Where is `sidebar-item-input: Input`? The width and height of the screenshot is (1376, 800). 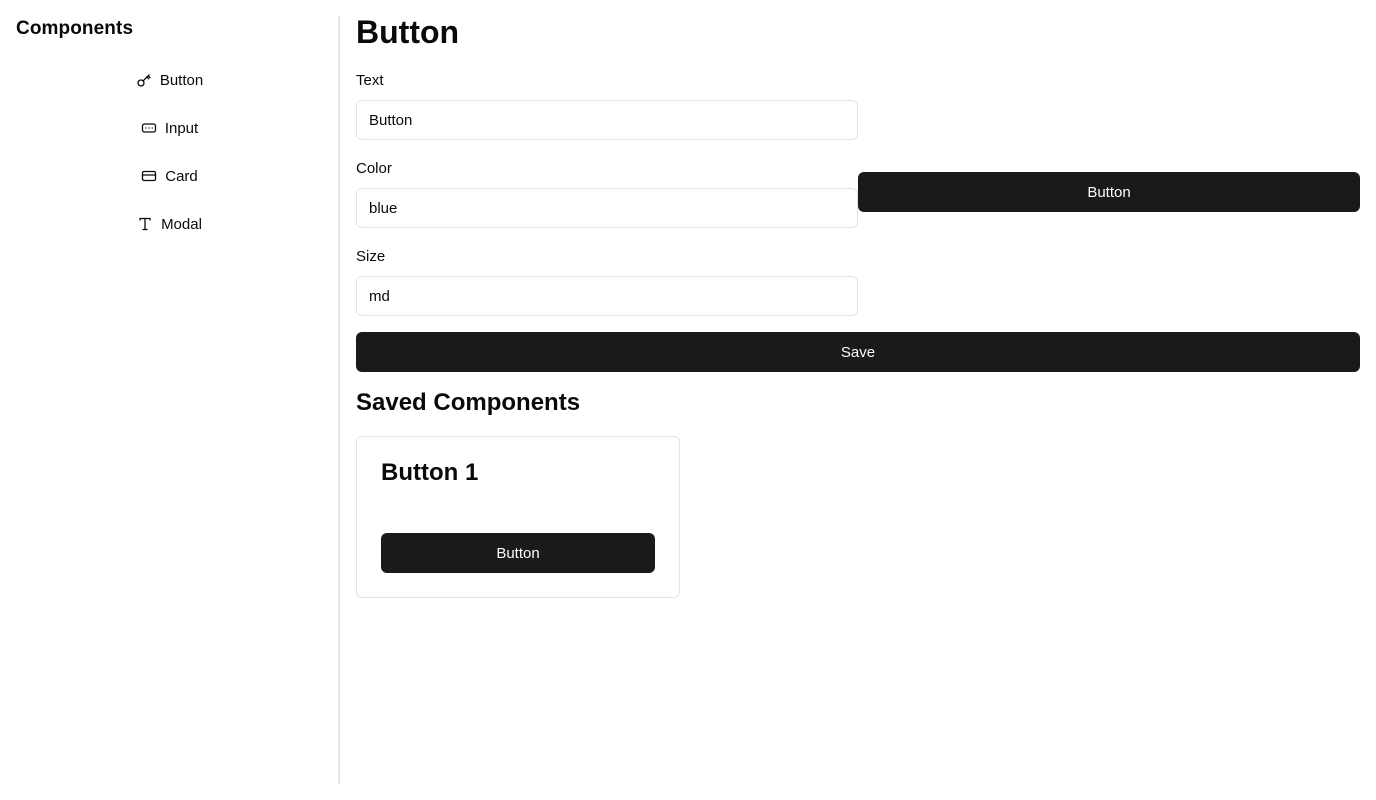
sidebar-item-input: Input is located at coordinates (169, 128).